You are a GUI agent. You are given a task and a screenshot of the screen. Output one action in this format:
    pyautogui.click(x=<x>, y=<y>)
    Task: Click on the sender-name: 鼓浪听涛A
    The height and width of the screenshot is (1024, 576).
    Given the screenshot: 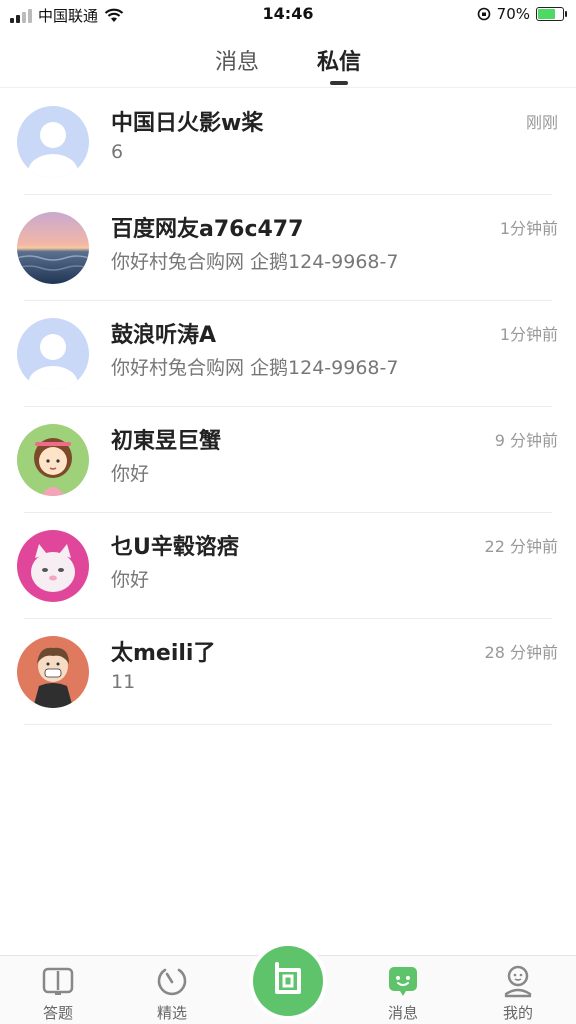 What is the action you would take?
    pyautogui.click(x=164, y=335)
    